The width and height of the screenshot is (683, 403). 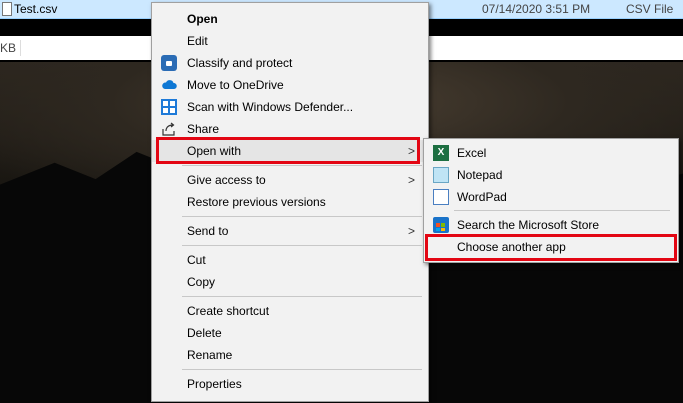 I want to click on menu-item-open: Open, so click(x=290, y=19).